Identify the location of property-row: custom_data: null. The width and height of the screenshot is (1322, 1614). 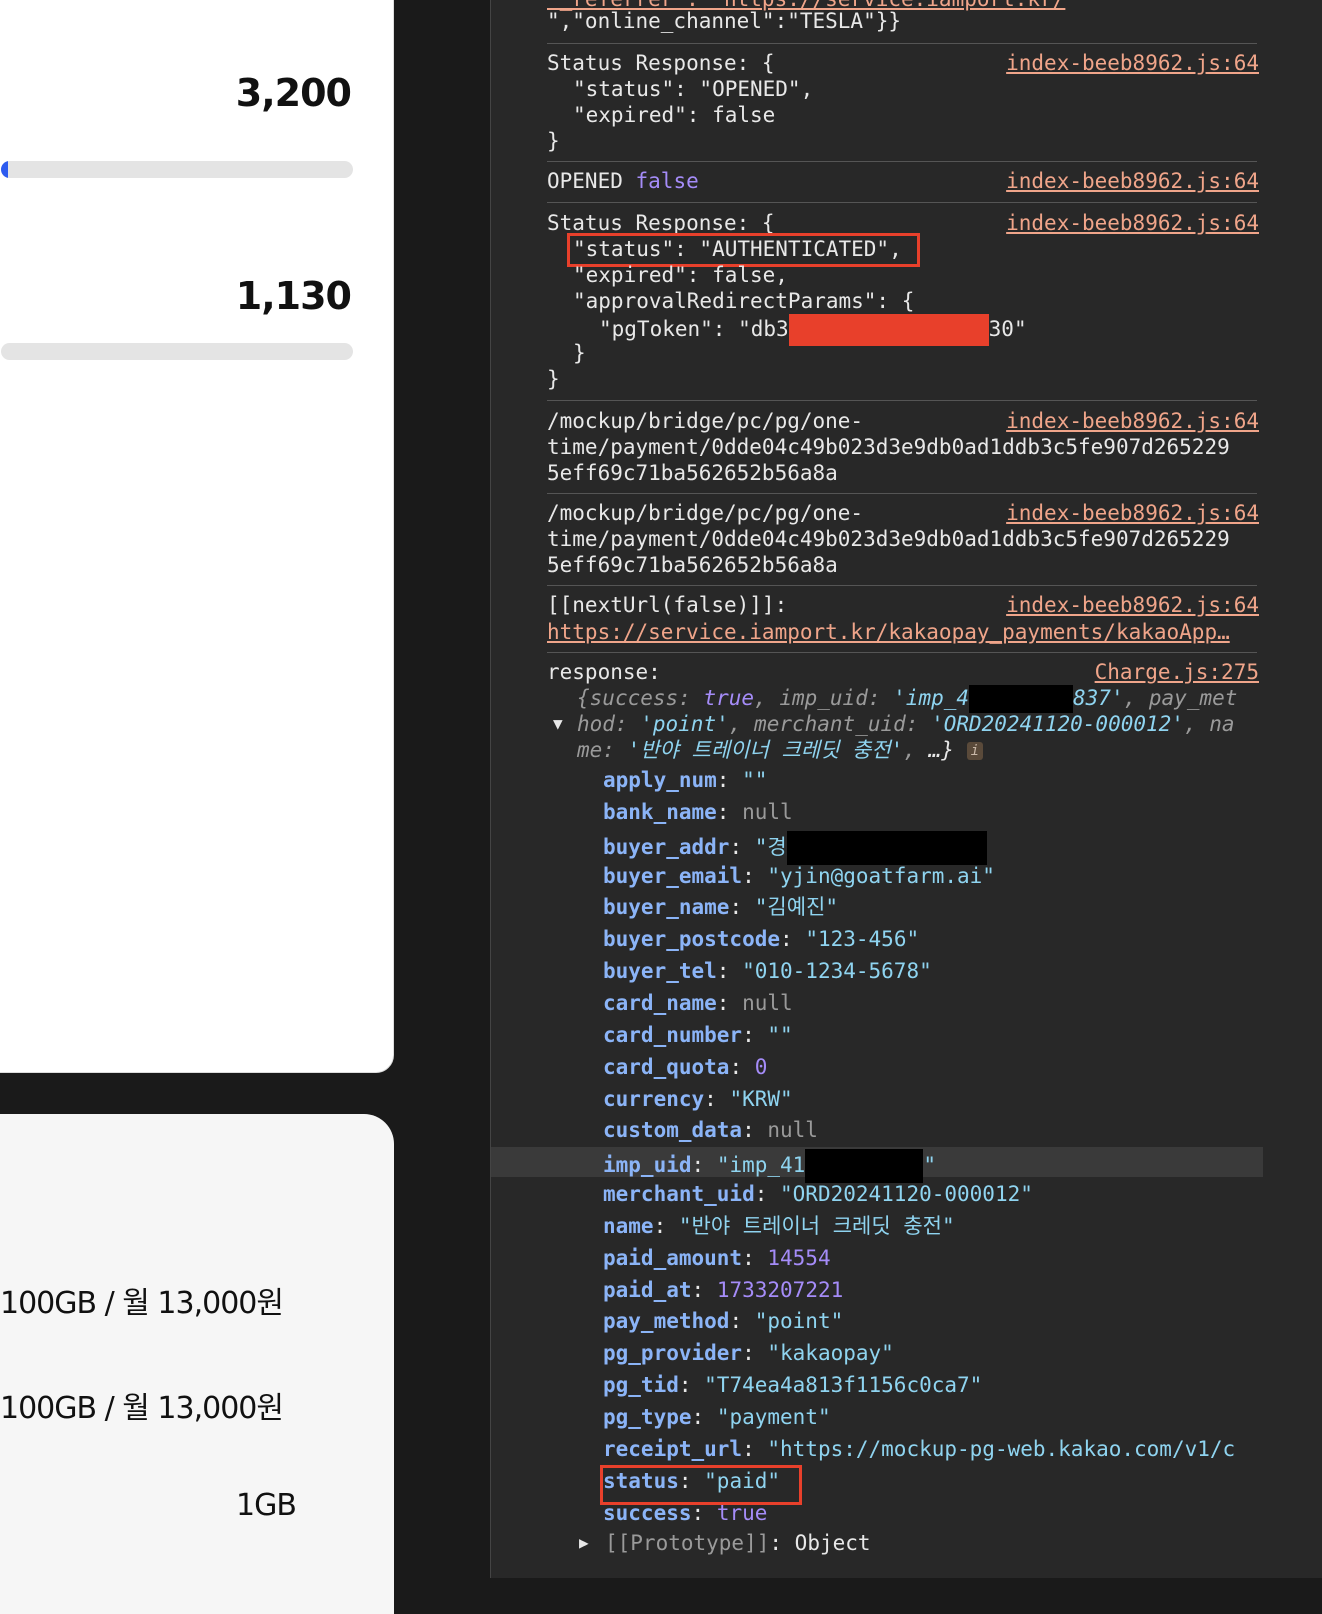
(710, 1130).